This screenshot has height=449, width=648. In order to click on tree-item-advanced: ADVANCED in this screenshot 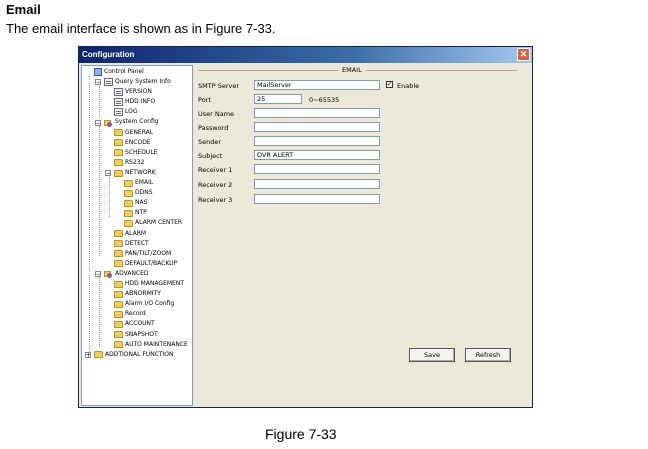, I will do `click(126, 274)`.